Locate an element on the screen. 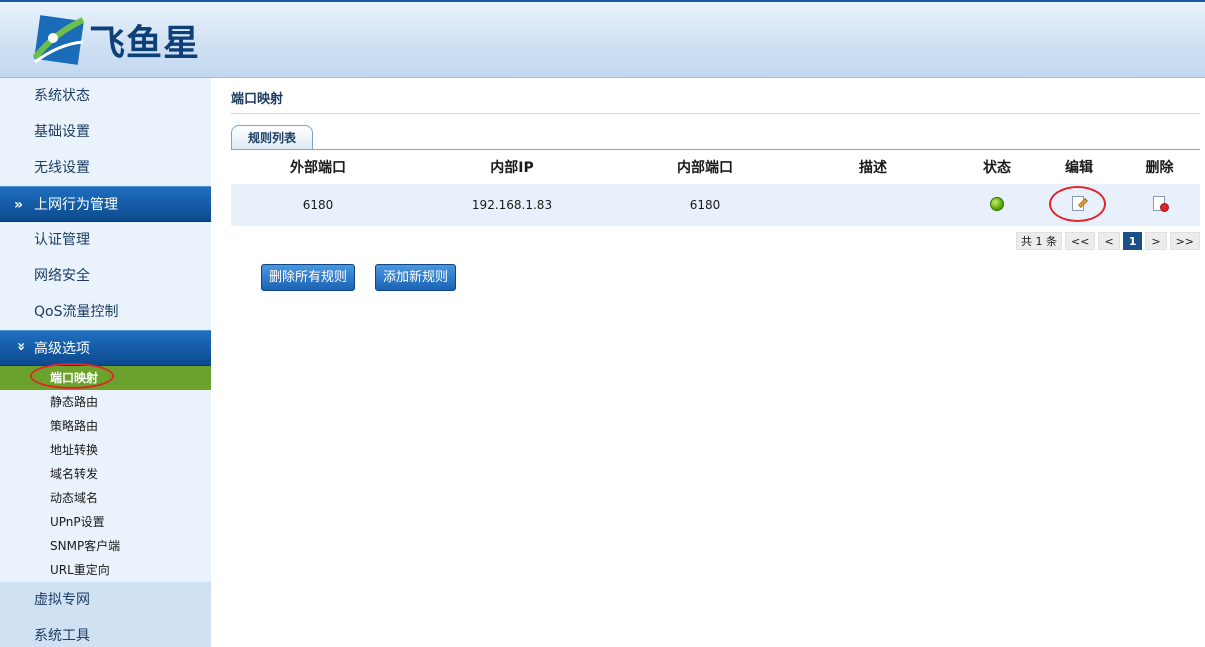  logo-mark-icon is located at coordinates (59, 40).